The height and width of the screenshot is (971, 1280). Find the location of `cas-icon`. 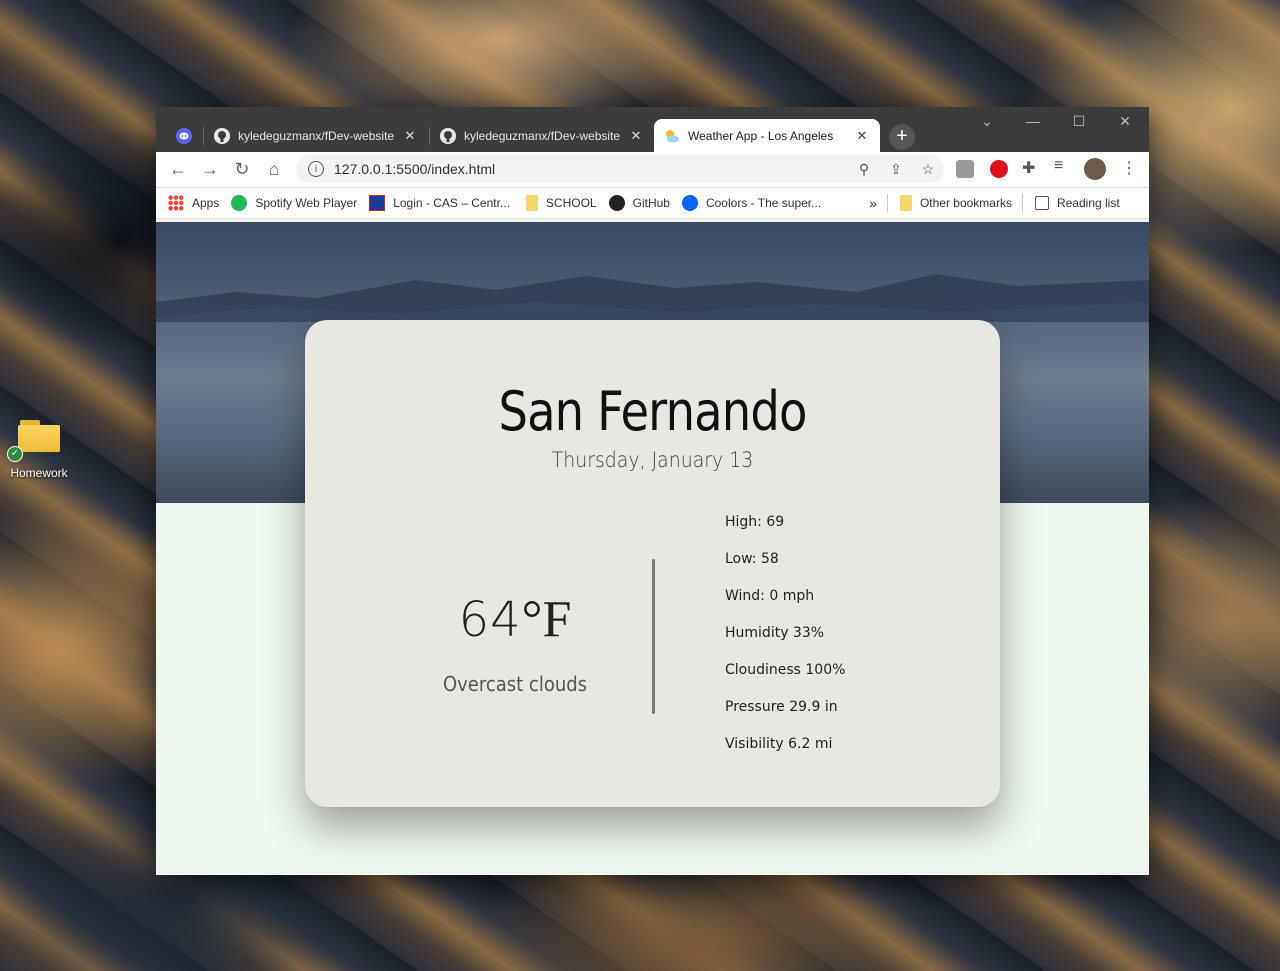

cas-icon is located at coordinates (377, 203).